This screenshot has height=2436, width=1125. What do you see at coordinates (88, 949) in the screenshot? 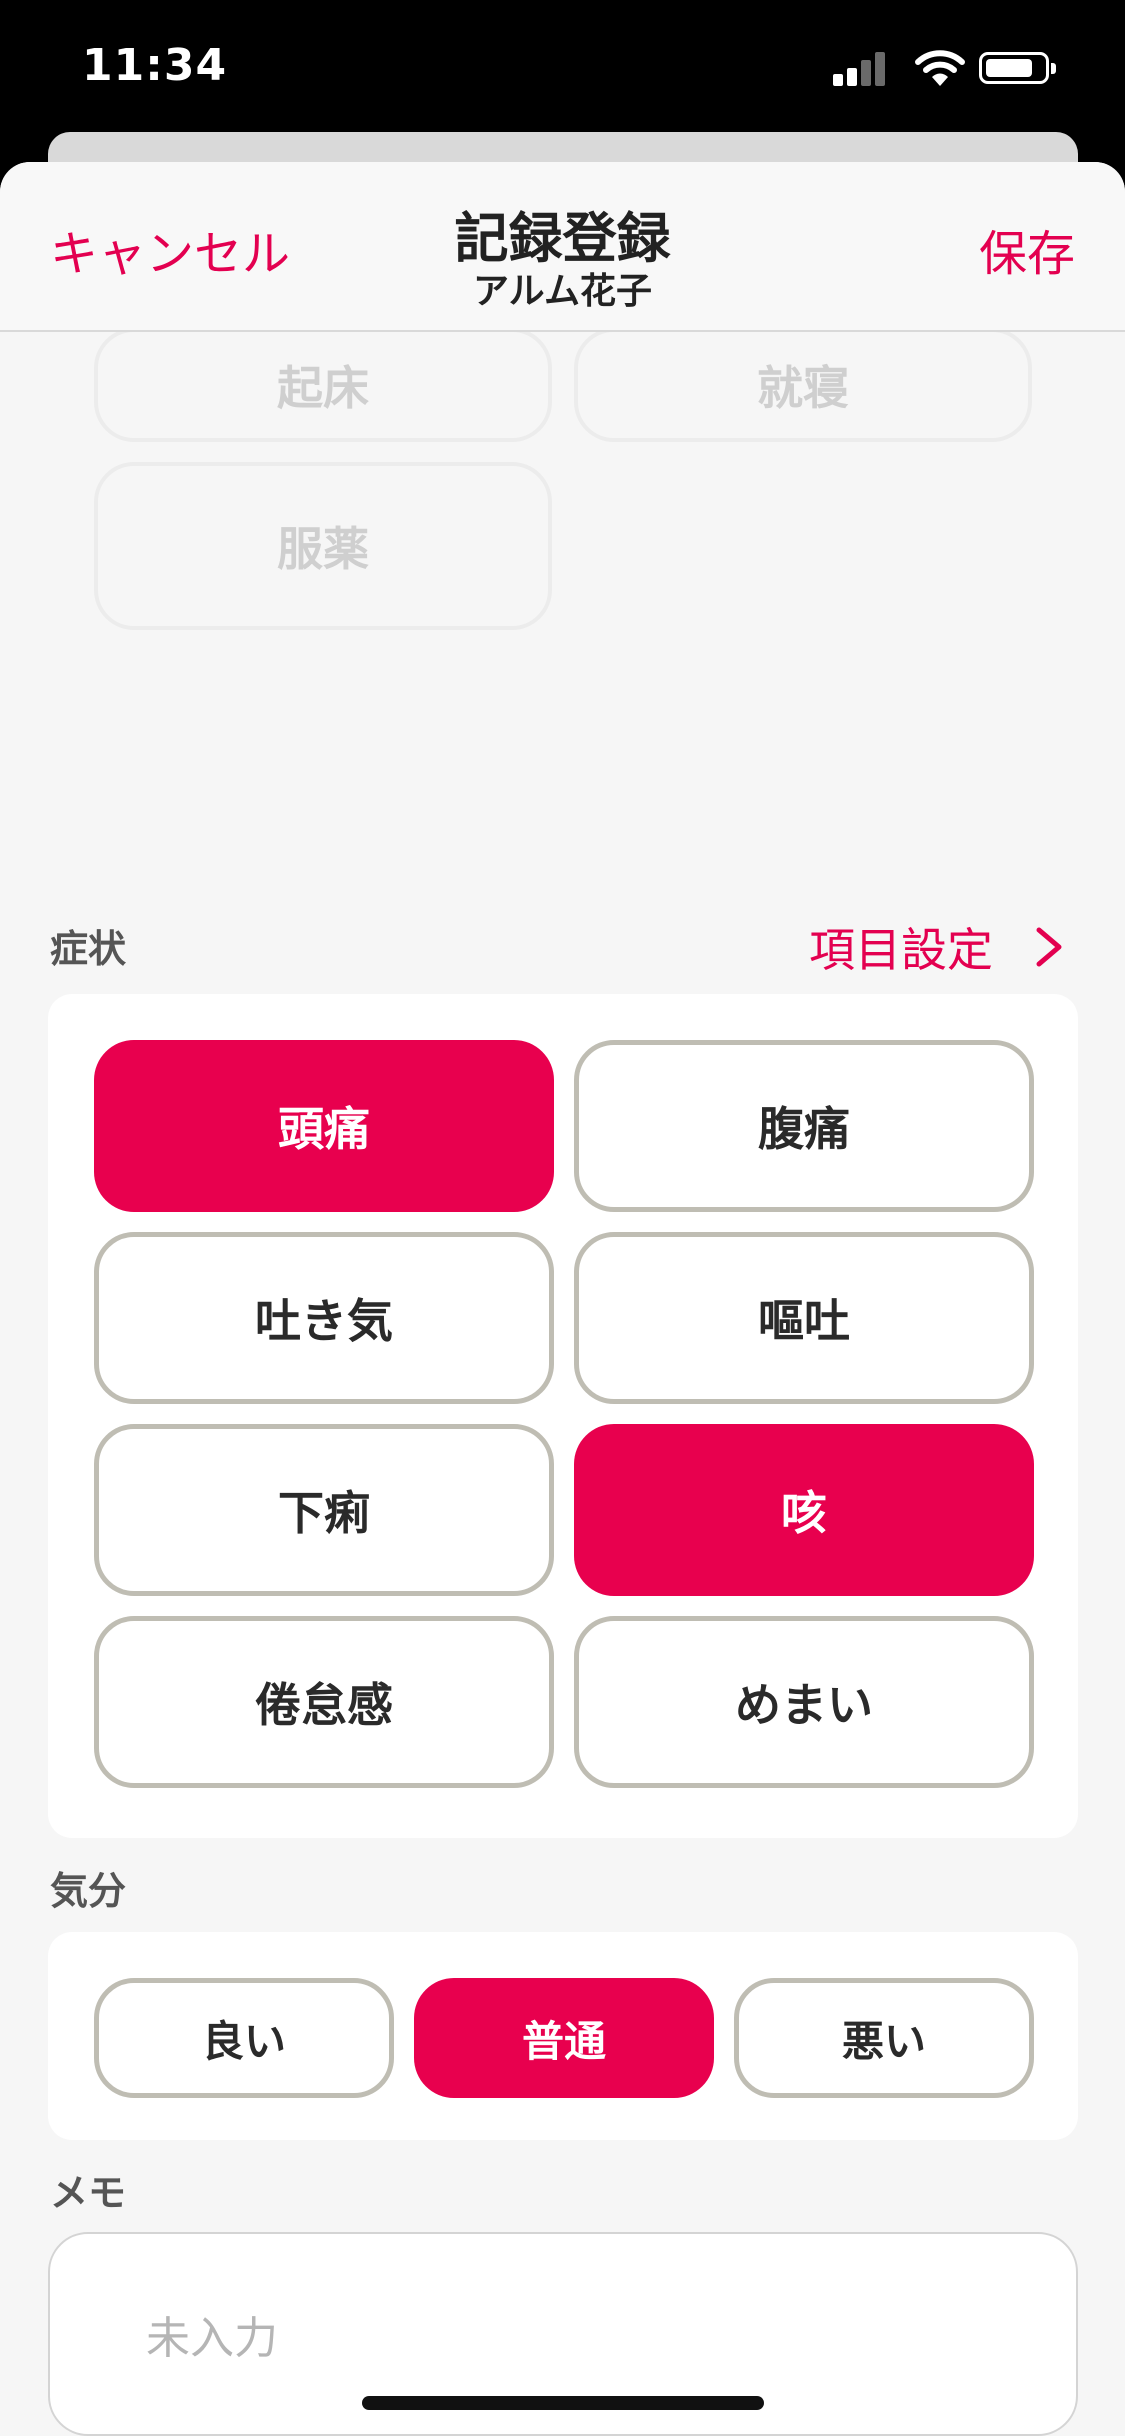
I see `symptoms-label: 症状` at bounding box center [88, 949].